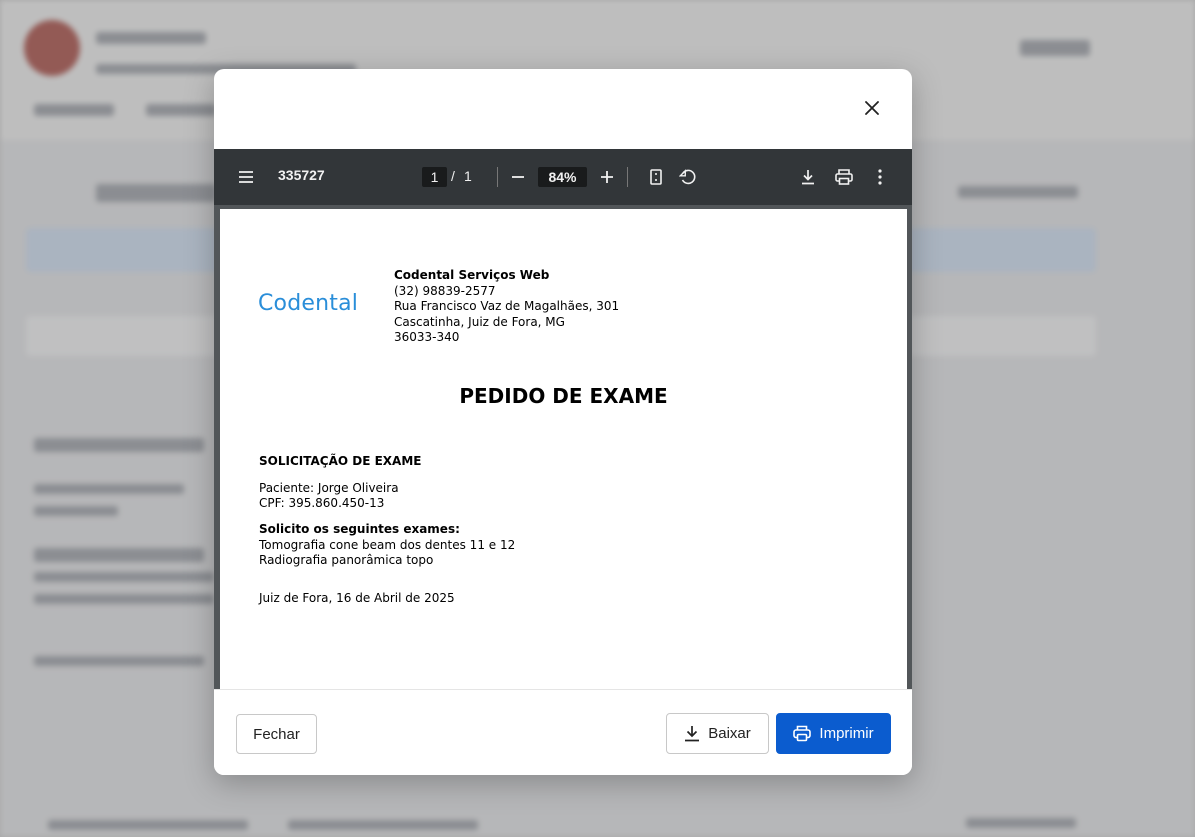 Image resolution: width=1195 pixels, height=837 pixels. What do you see at coordinates (359, 529) in the screenshot?
I see `request-label: Solicito os seguintes exames:` at bounding box center [359, 529].